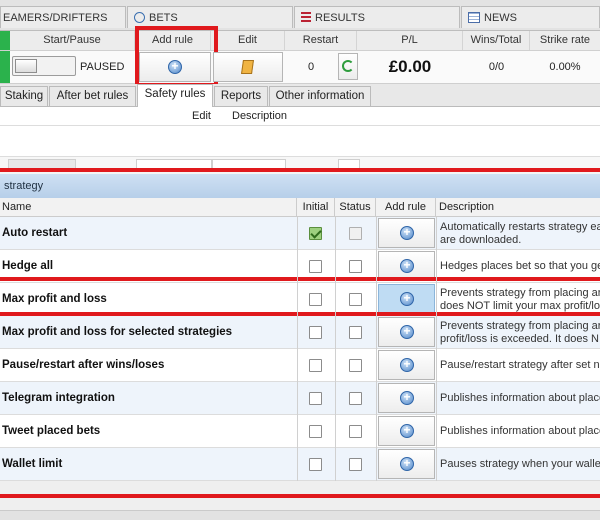 The width and height of the screenshot is (600, 520). I want to click on tab-results-label: RESULTS, so click(340, 17).